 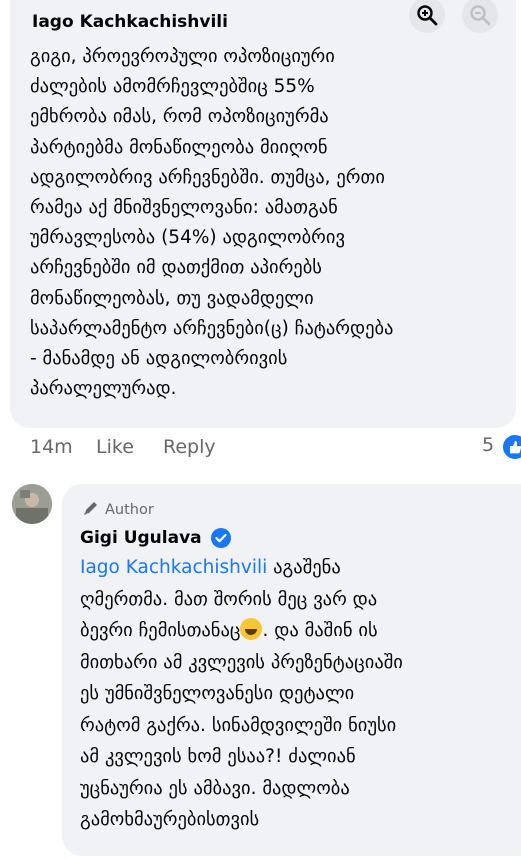 What do you see at coordinates (304, 567) in the screenshot?
I see `comment-text-fragment: აგაშენა` at bounding box center [304, 567].